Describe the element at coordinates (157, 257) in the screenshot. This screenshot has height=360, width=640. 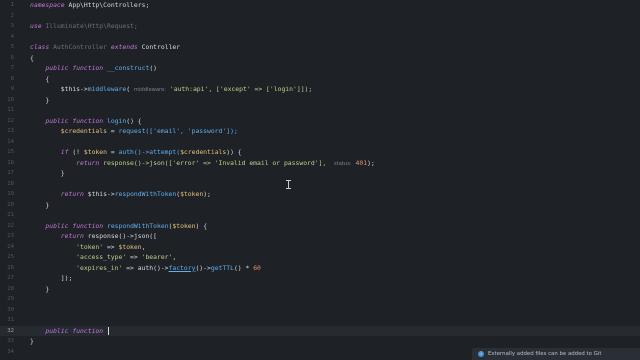
I see `string: 'bearer'` at that location.